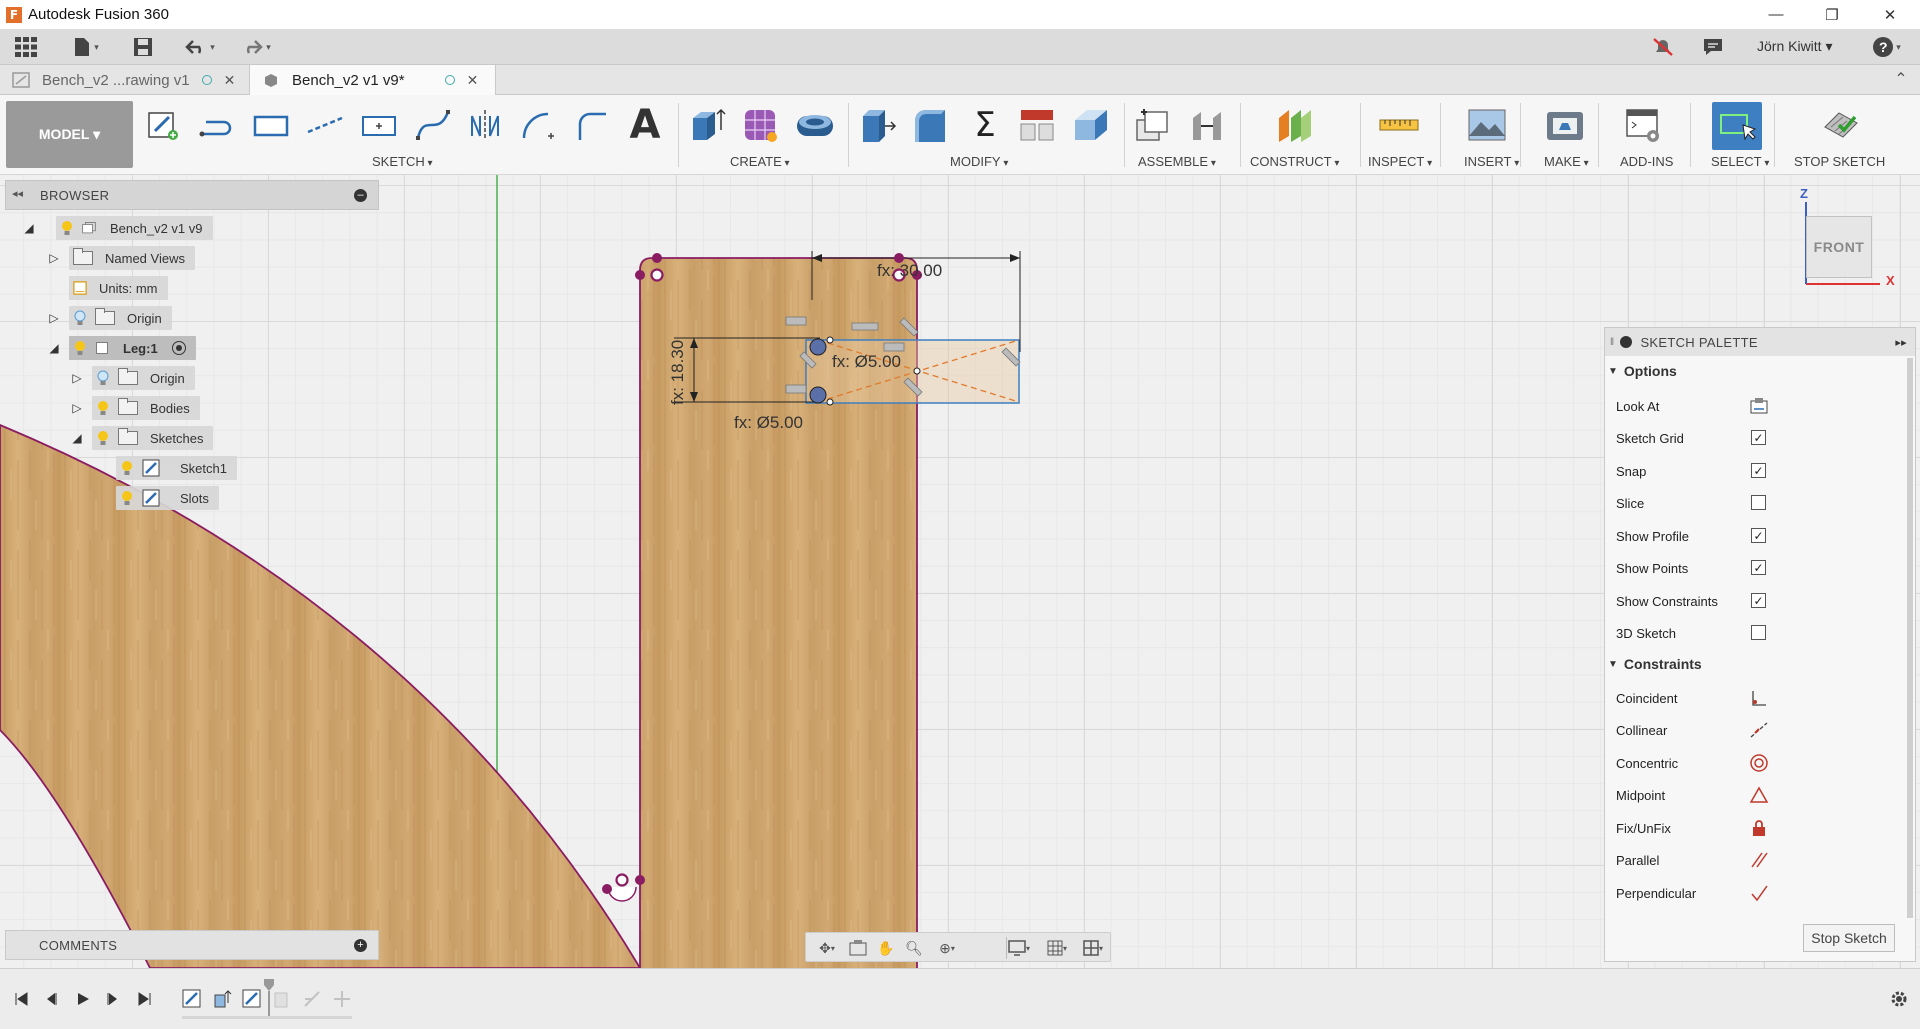 This screenshot has height=1029, width=1920. I want to click on timeline-suppressed-feature-icon, so click(282, 999).